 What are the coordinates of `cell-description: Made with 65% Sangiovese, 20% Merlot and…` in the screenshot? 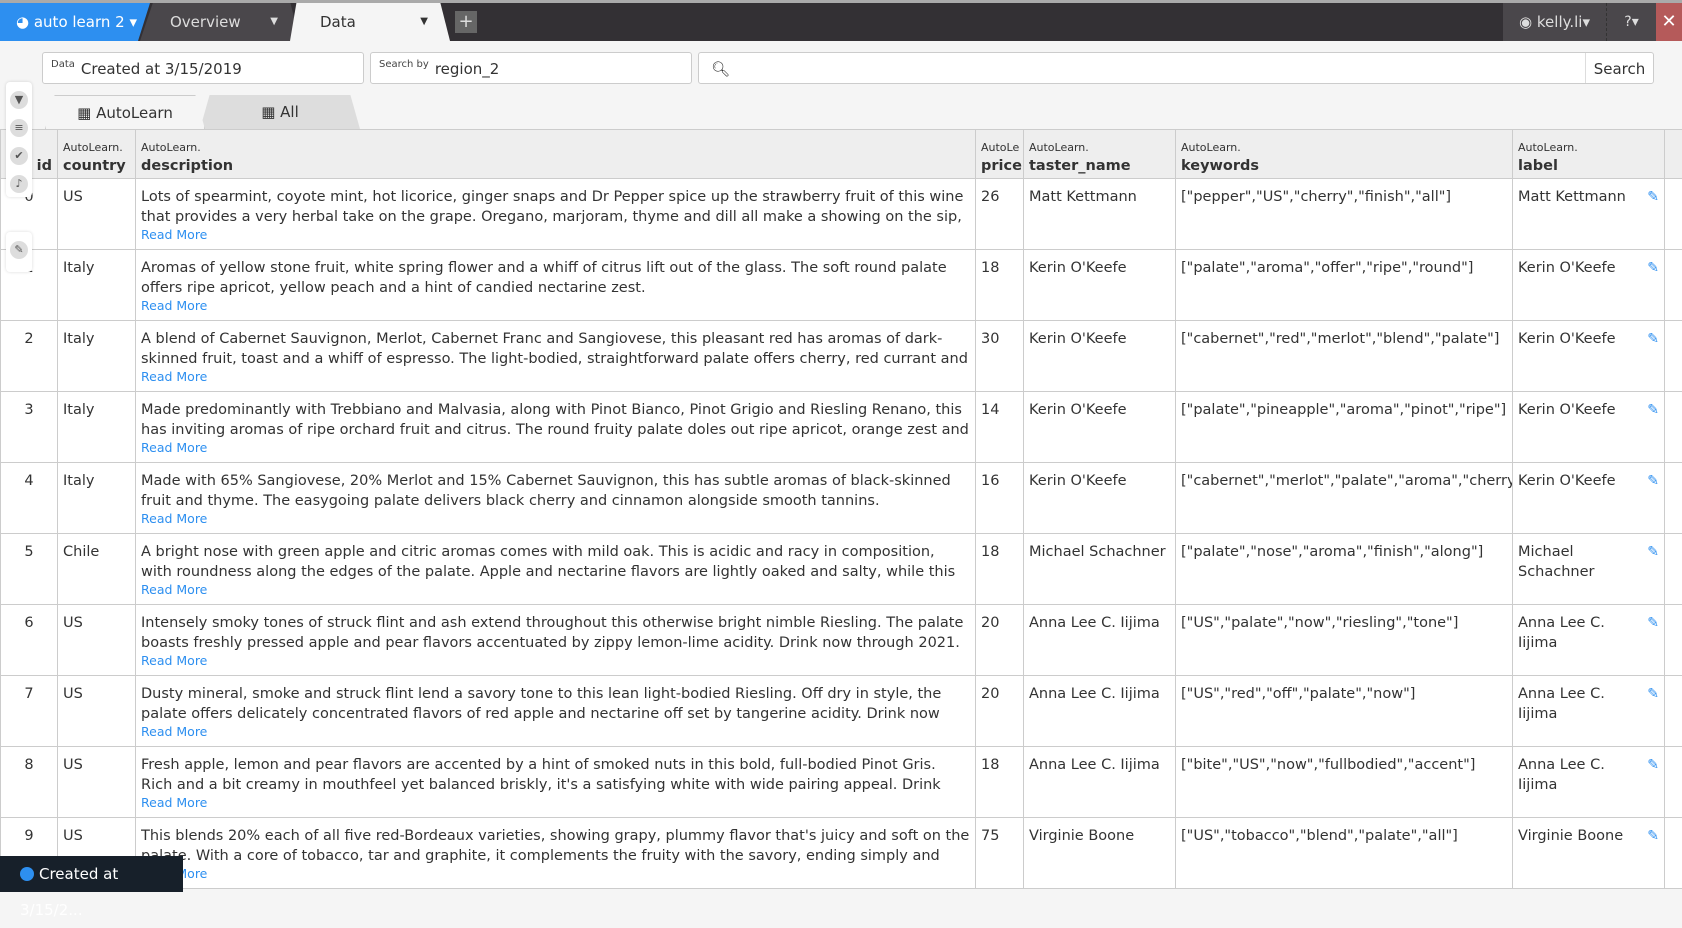 It's located at (556, 498).